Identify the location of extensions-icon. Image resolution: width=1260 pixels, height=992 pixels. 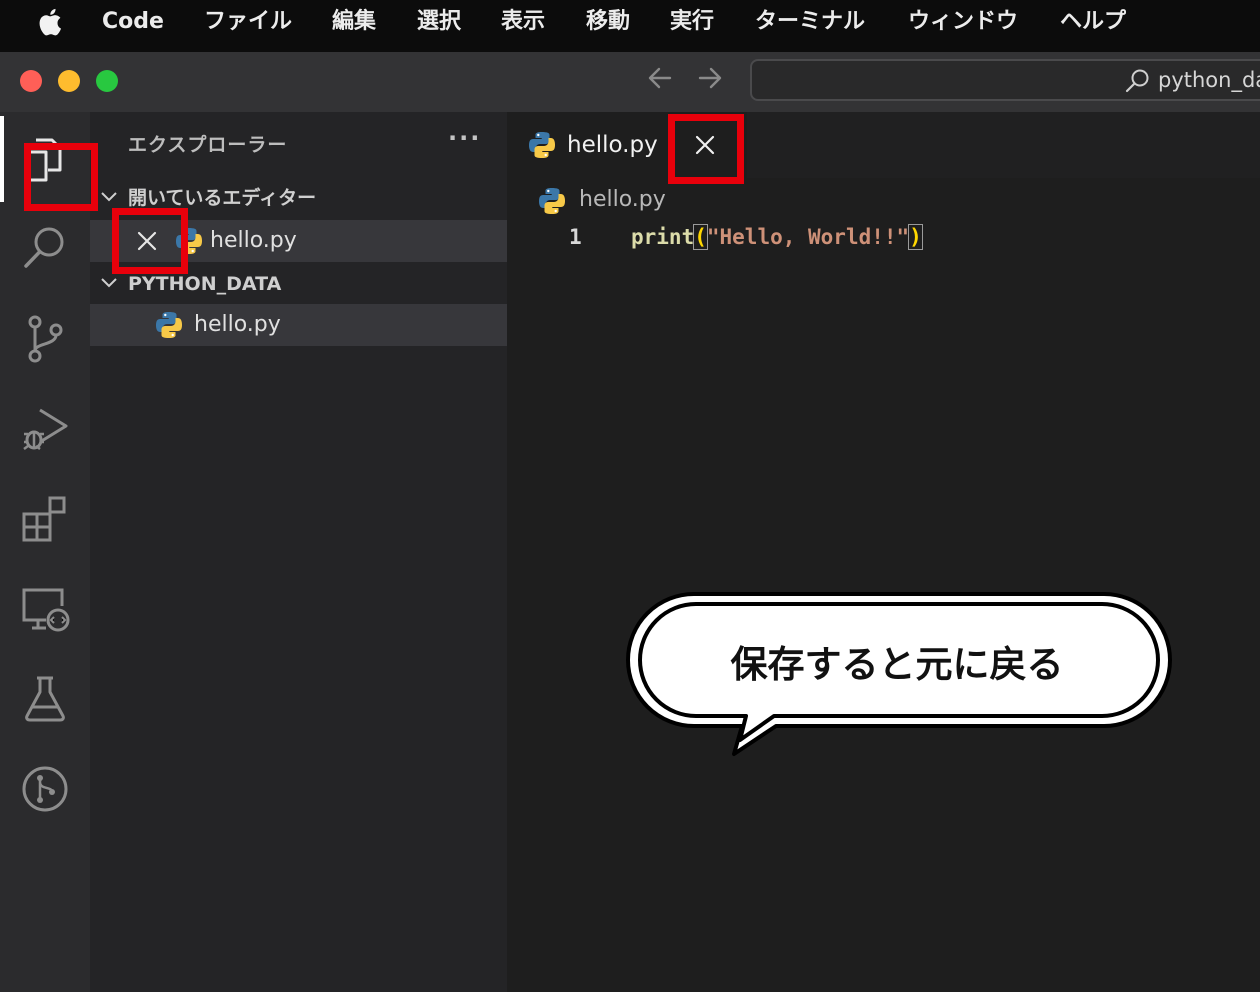
(45, 519).